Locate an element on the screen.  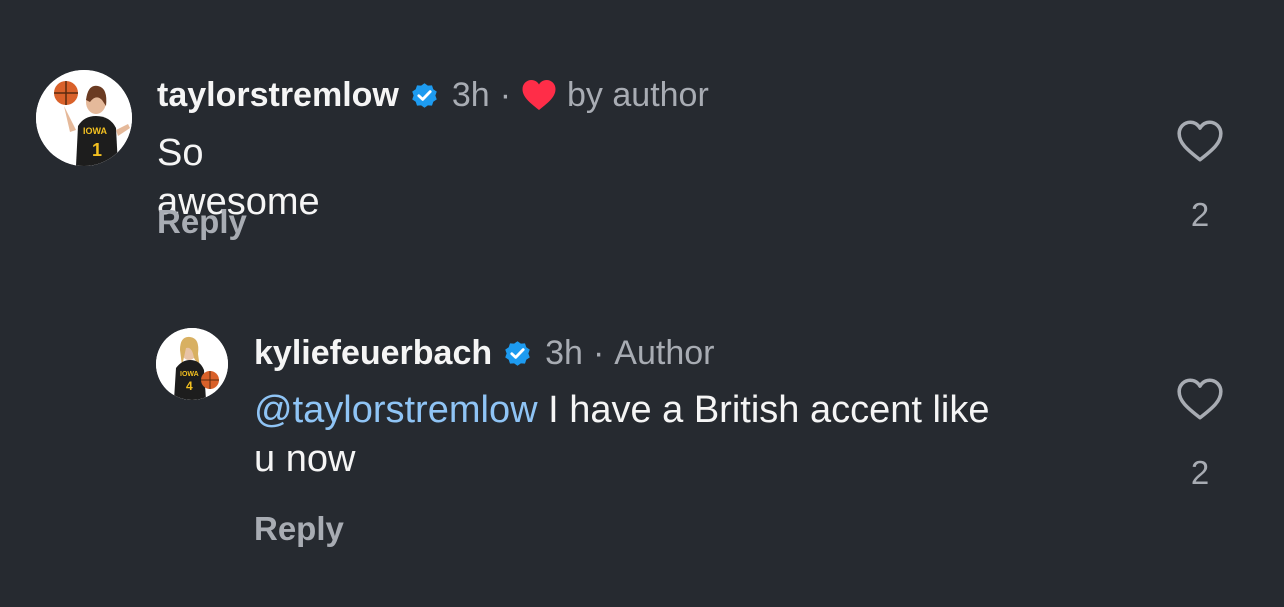
comment-text-line-1: I have a British accent like is located at coordinates (763, 410).